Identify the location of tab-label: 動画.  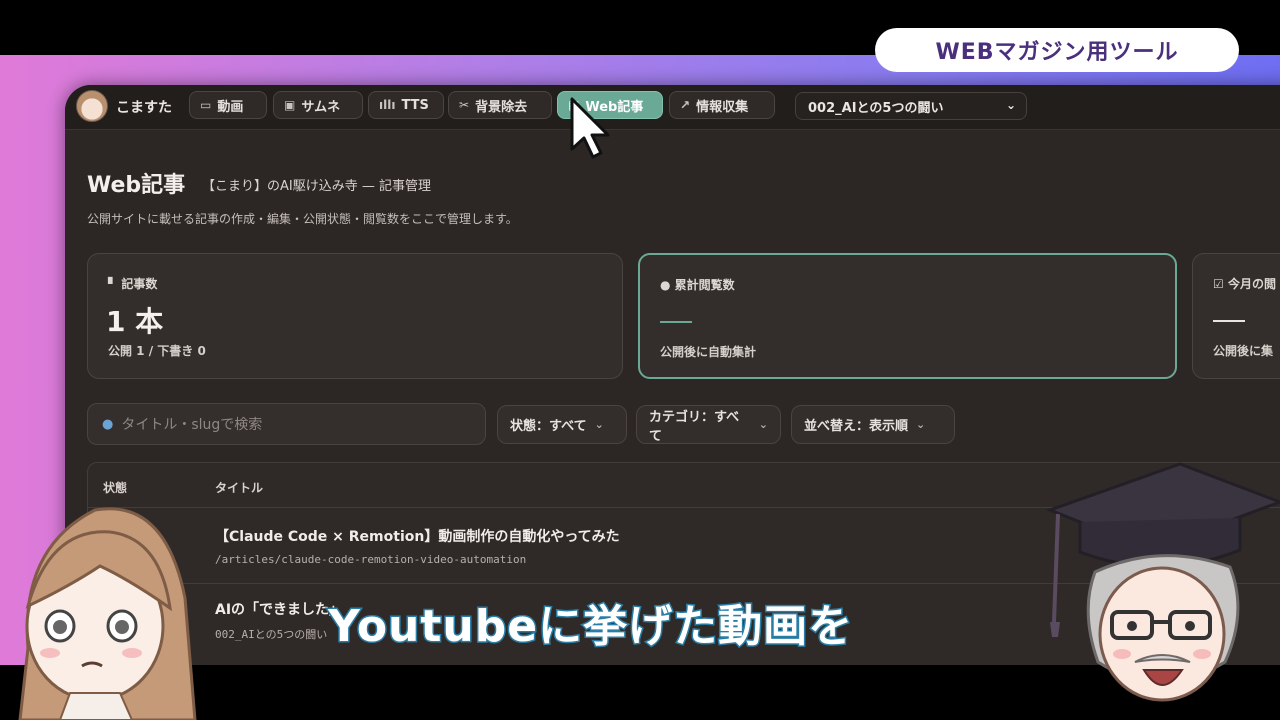
(230, 107).